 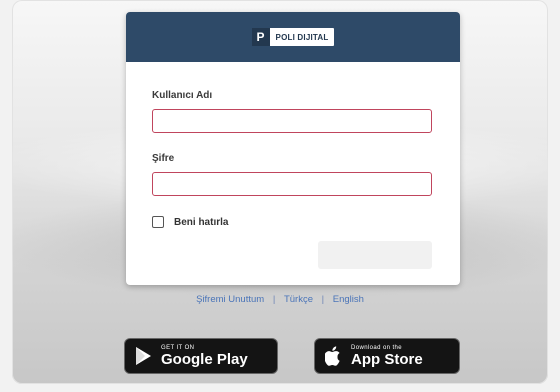 I want to click on brand-mark-icon: P, so click(x=260, y=37).